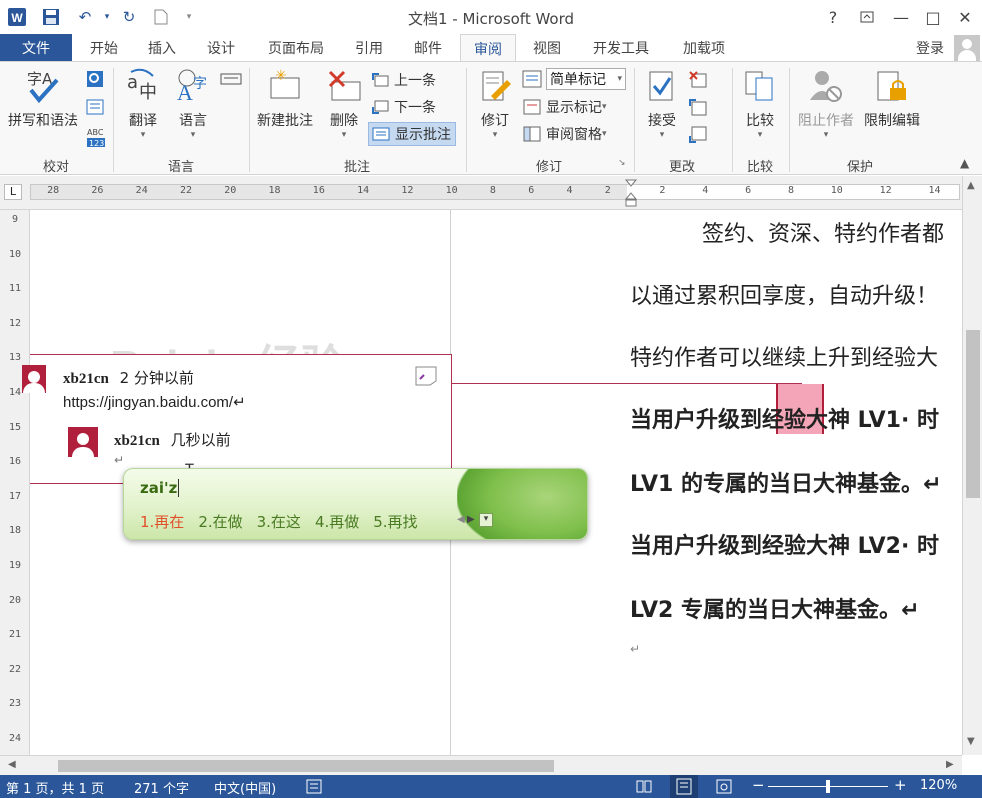  Describe the element at coordinates (15, 669) in the screenshot. I see `ruler-mark: 22` at that location.